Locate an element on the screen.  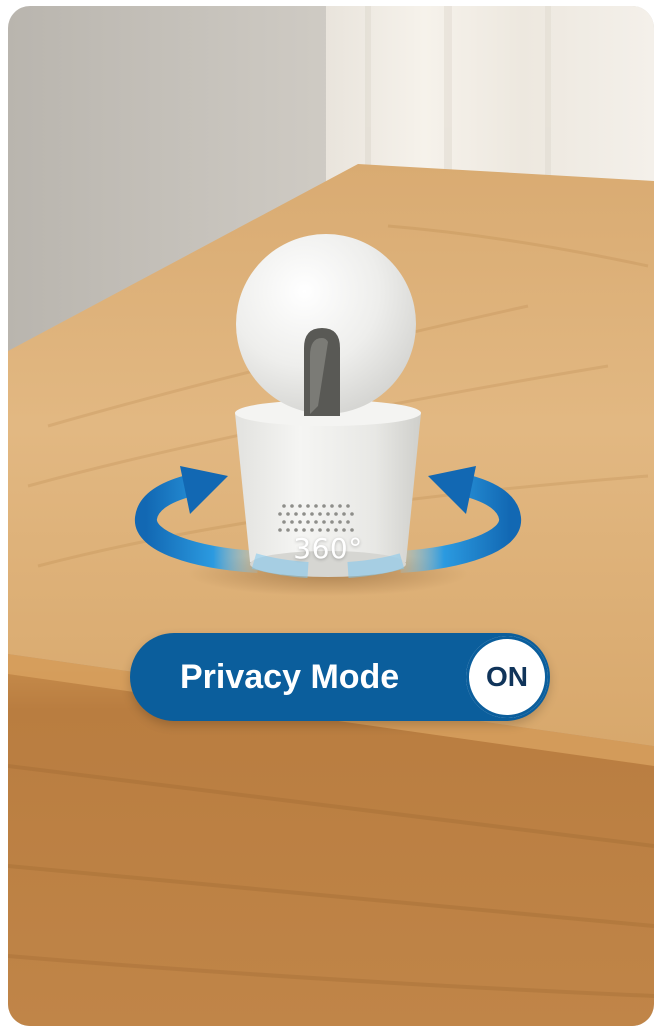
privacy-mode-badge: Privacy Mode ON is located at coordinates (340, 677).